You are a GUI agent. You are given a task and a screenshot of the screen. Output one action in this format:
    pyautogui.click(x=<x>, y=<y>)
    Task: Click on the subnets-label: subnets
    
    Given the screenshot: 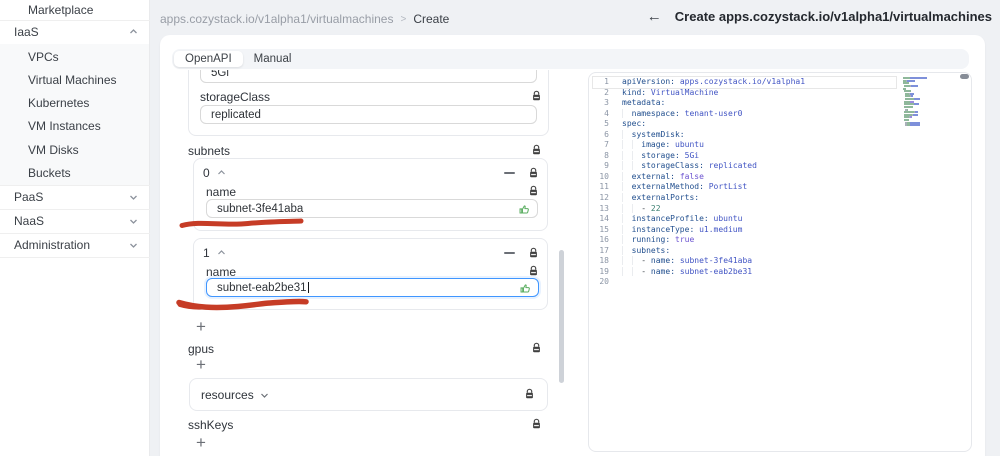 What is the action you would take?
    pyautogui.click(x=209, y=151)
    